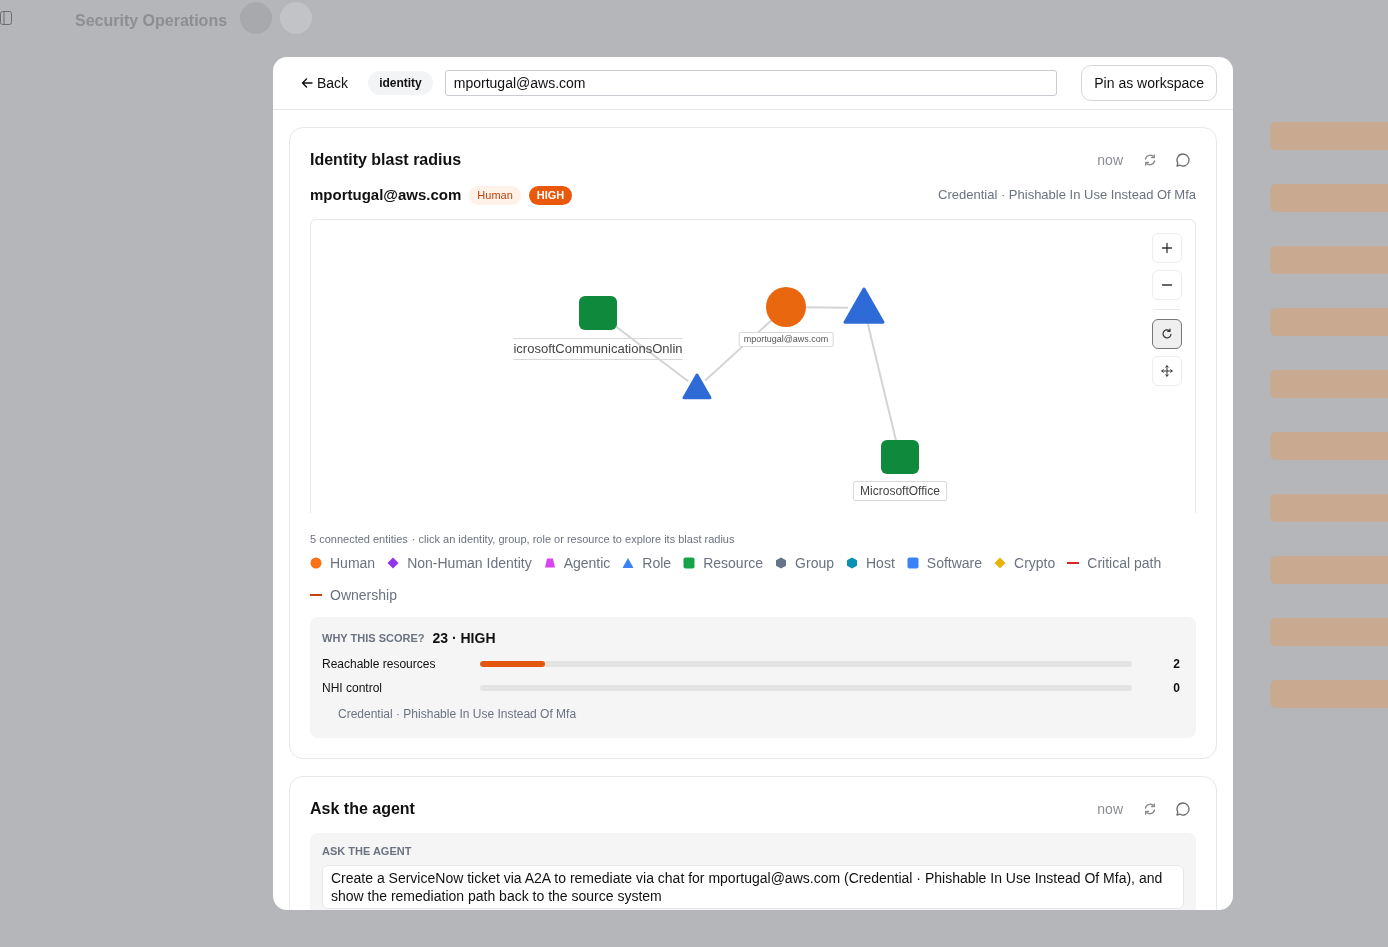 Image resolution: width=1388 pixels, height=947 pixels. Describe the element at coordinates (550, 195) in the screenshot. I see `severity-badge: HIGH` at that location.